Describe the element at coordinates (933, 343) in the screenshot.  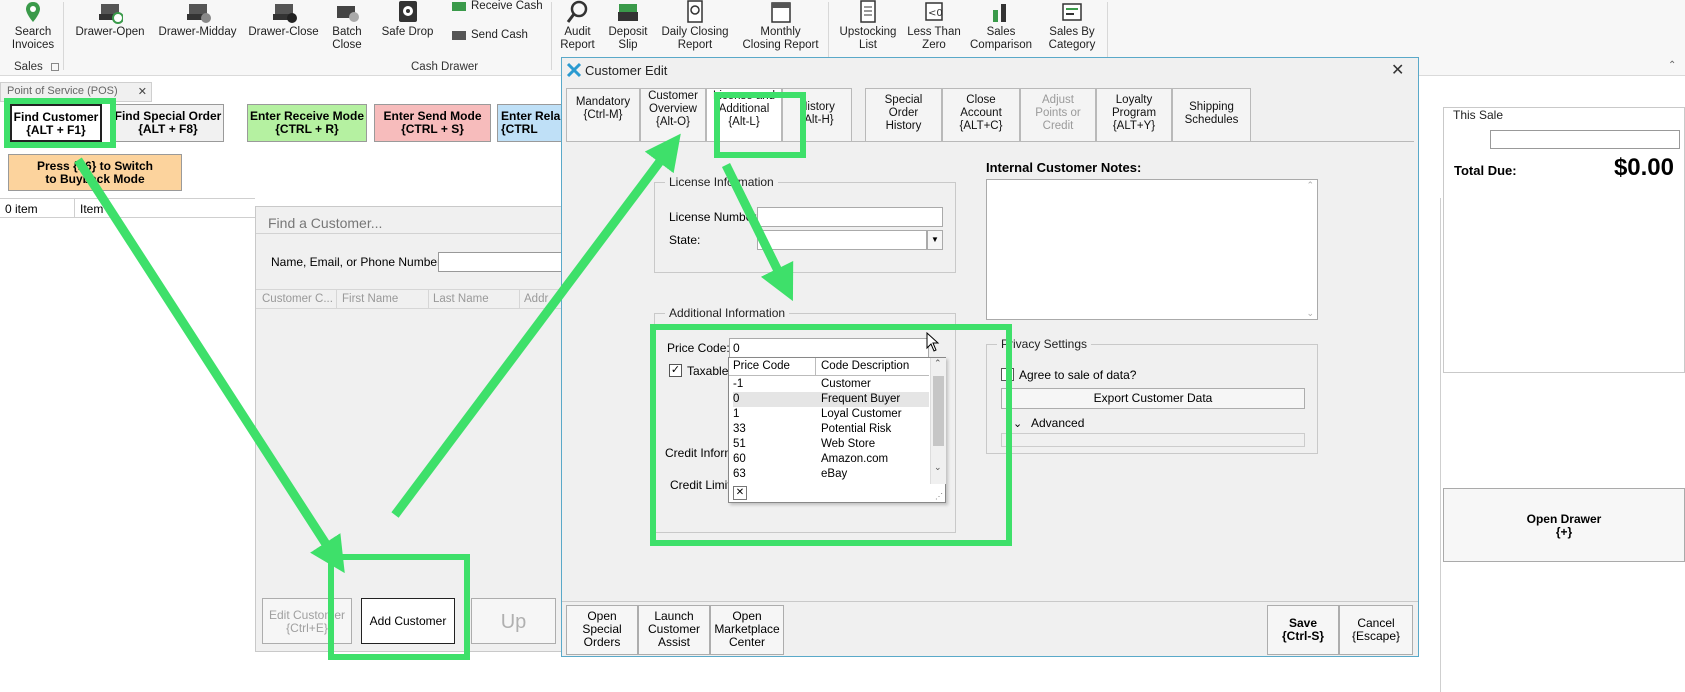
I see `mouse-cursor-icon` at that location.